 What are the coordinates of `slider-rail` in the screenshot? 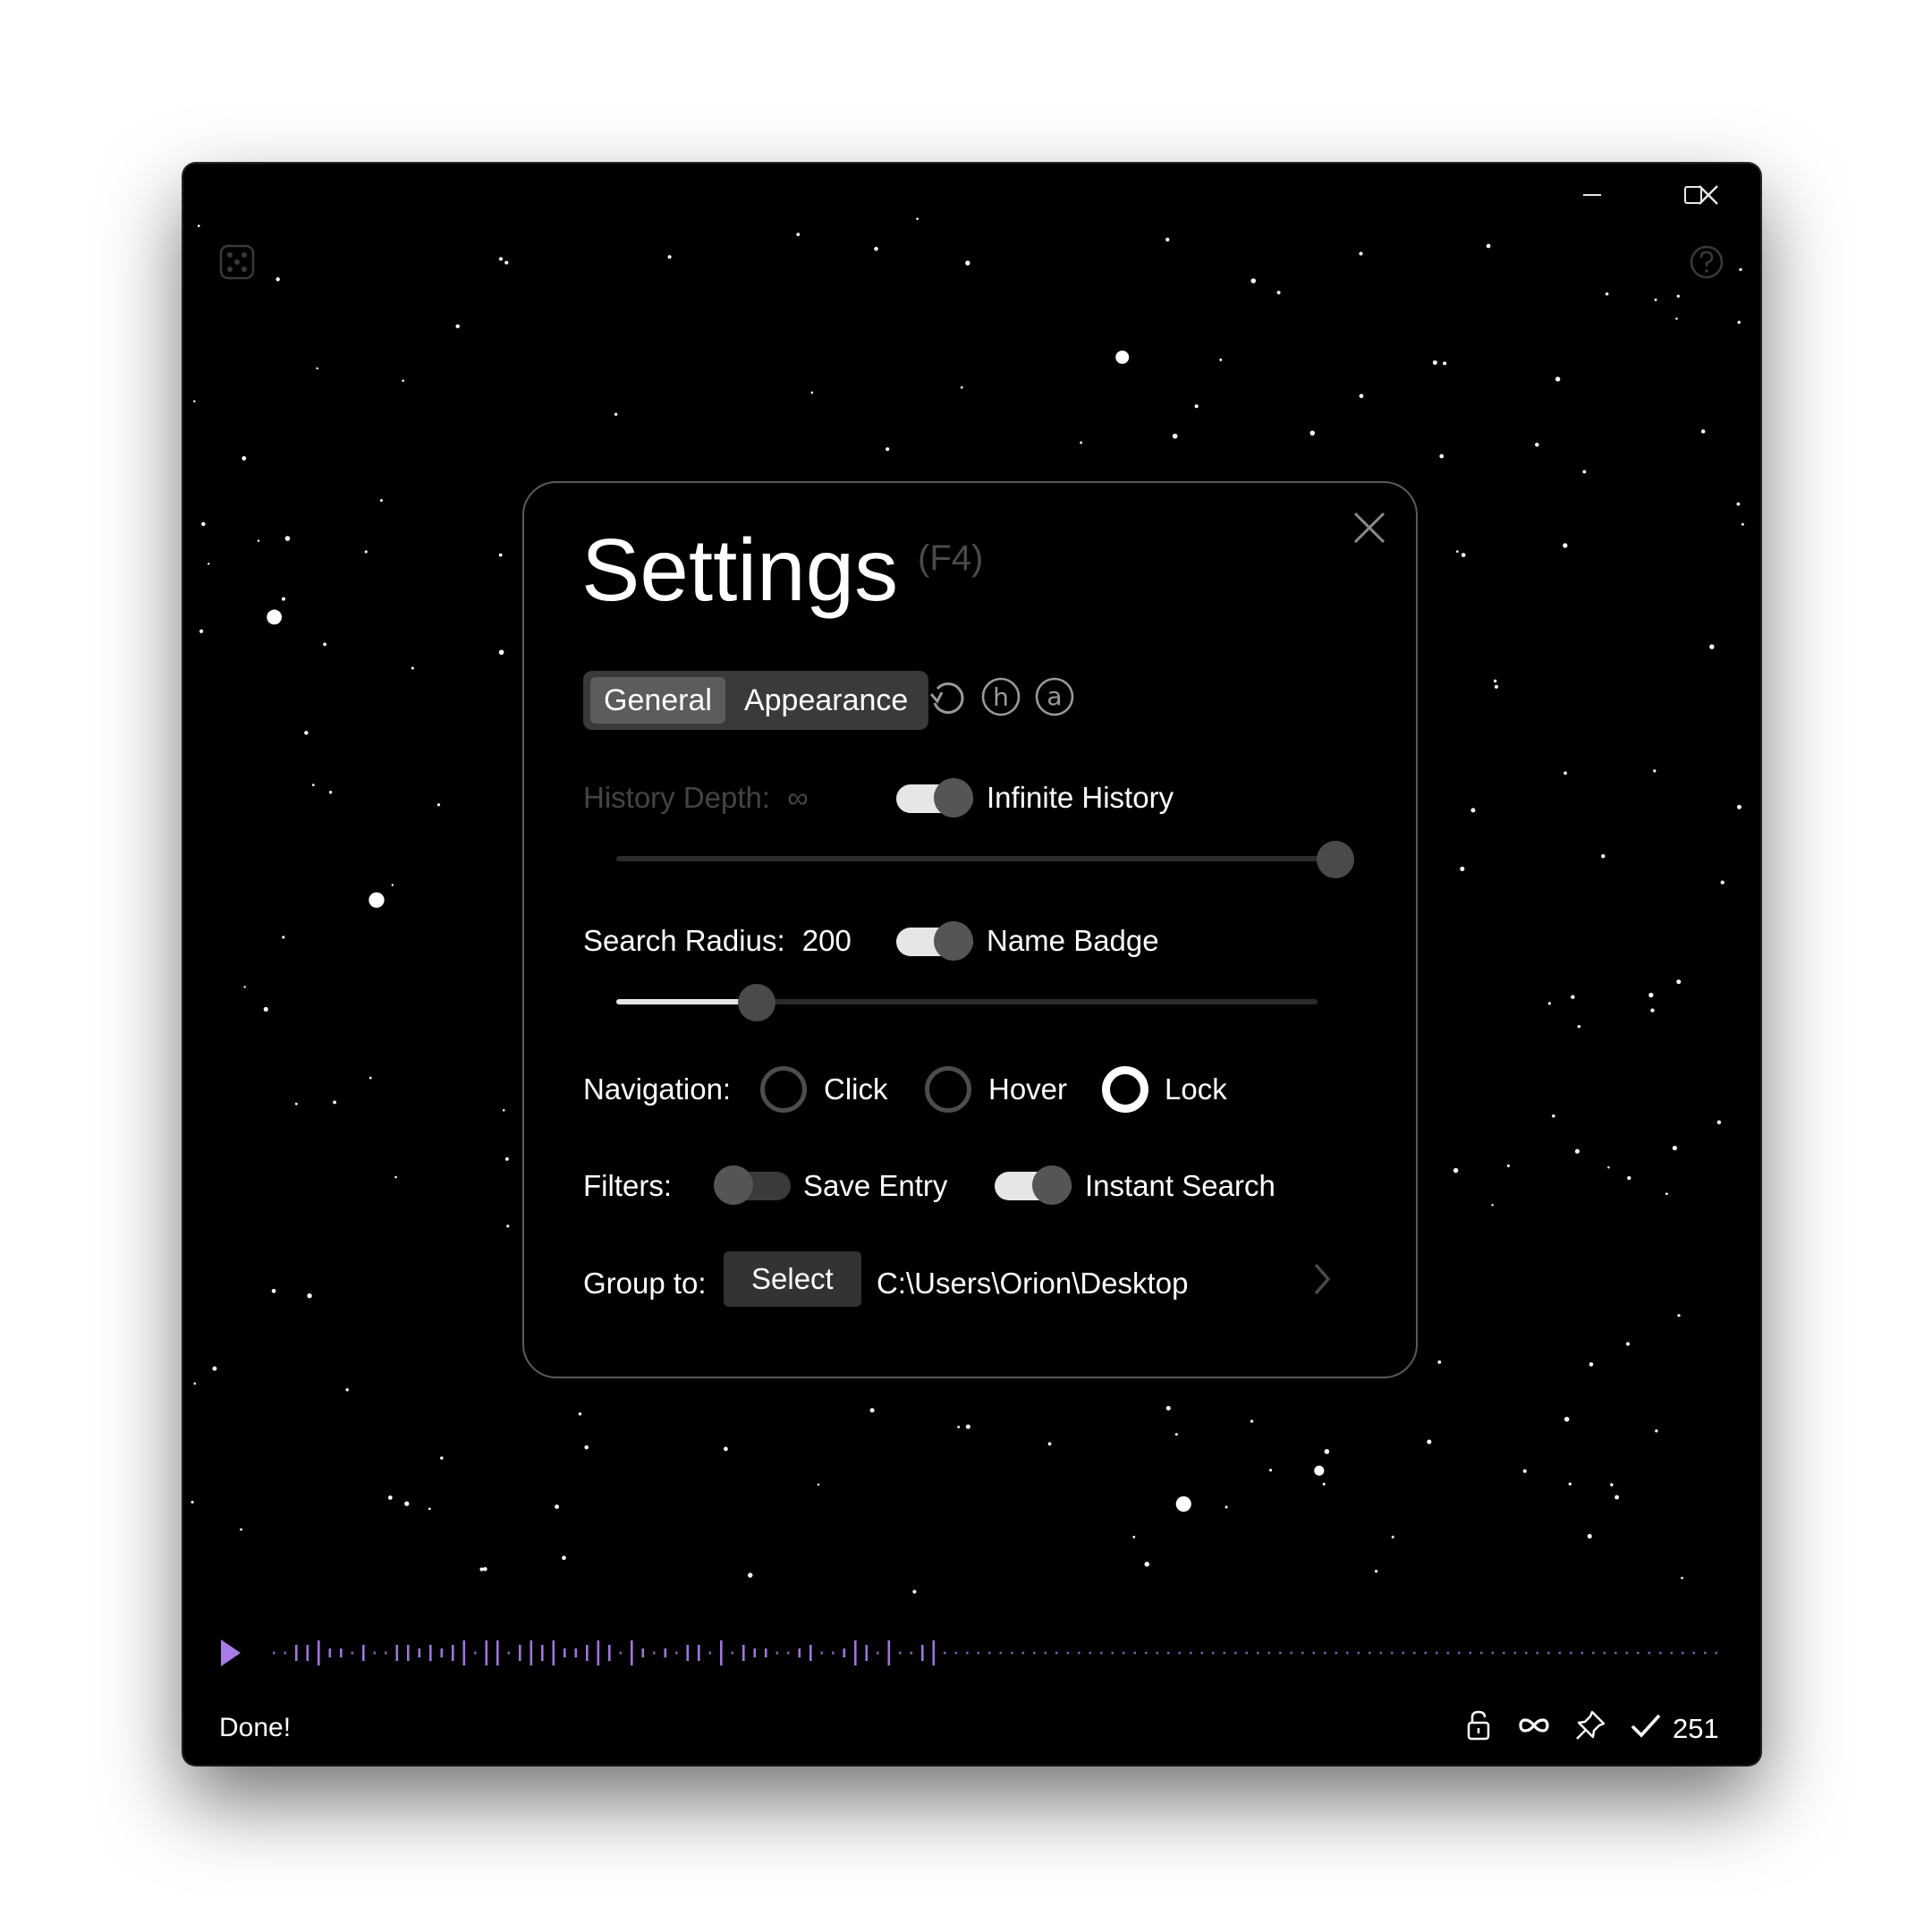 It's located at (975, 858).